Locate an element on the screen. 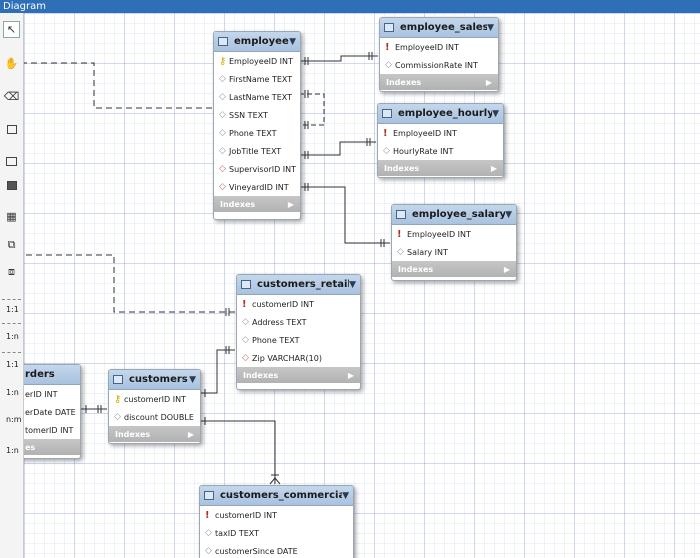 This screenshot has width=700, height=558. column-label: erID INT is located at coordinates (41, 394).